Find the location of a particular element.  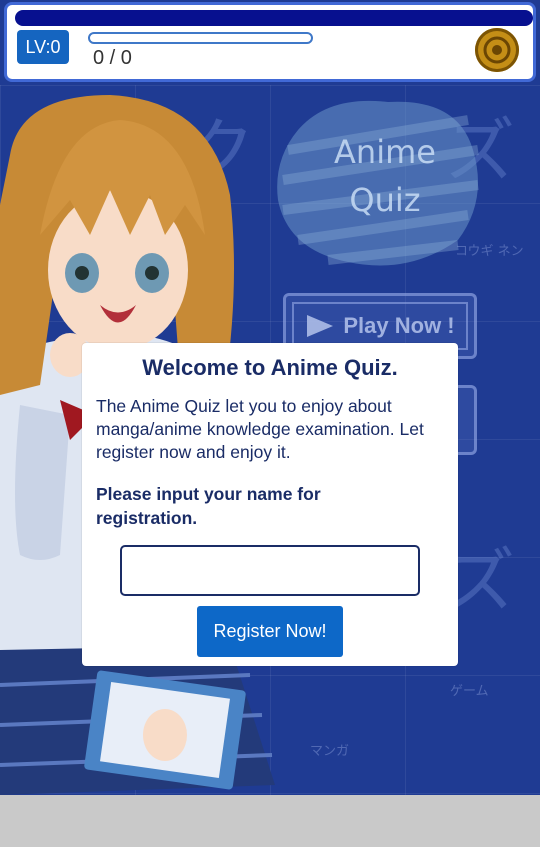

name-prompt: Please input your name for registration. is located at coordinates (208, 506).